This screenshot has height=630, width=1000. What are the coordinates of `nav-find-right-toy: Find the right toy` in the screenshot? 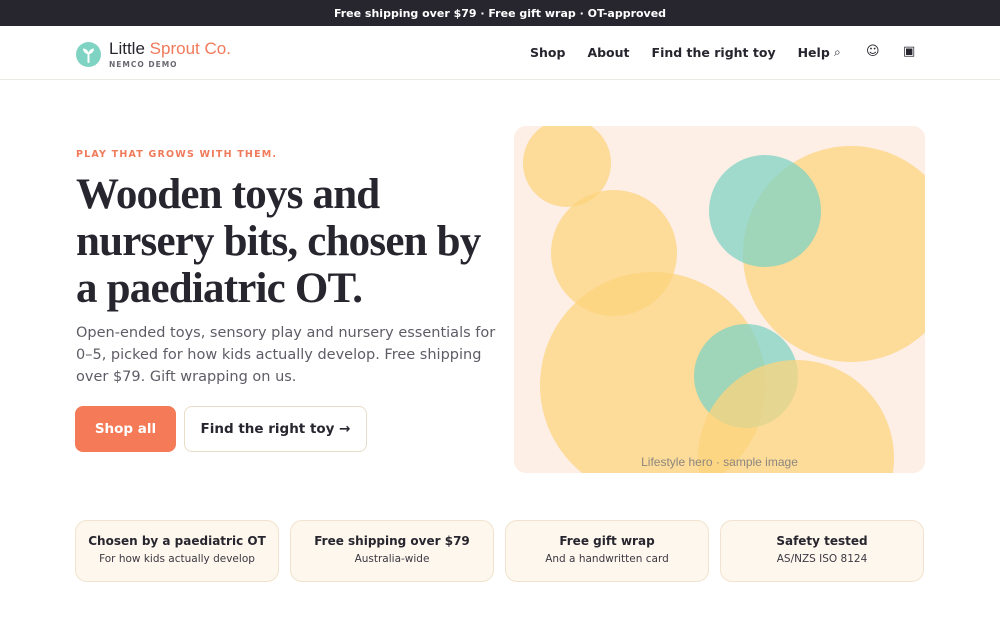 It's located at (714, 52).